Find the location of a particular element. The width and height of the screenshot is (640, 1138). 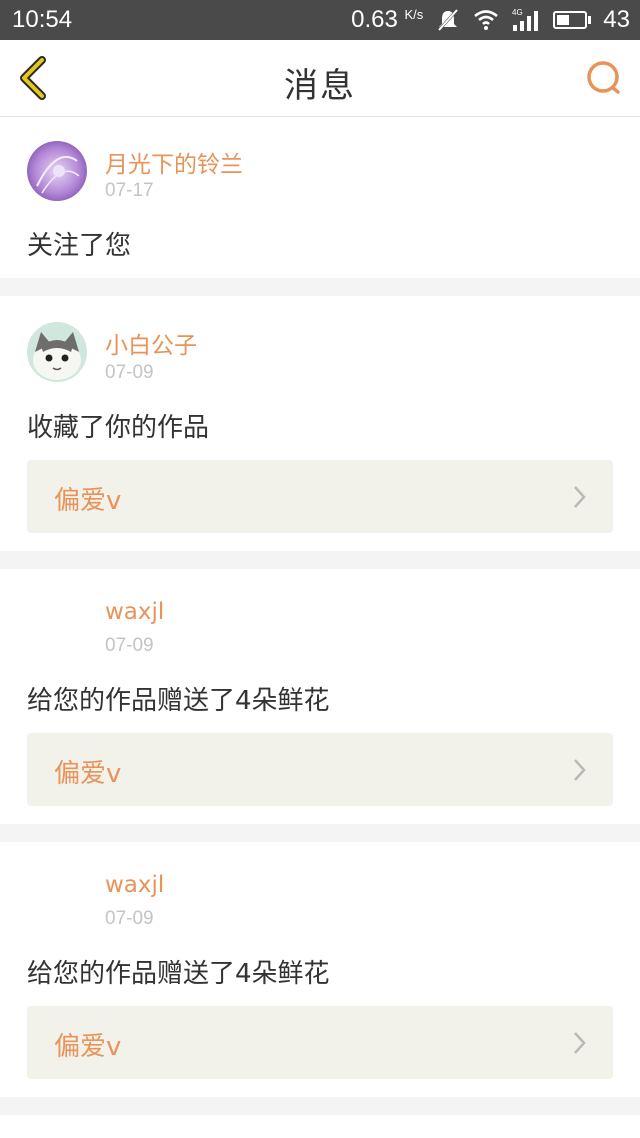

wifi-icon is located at coordinates (486, 20).